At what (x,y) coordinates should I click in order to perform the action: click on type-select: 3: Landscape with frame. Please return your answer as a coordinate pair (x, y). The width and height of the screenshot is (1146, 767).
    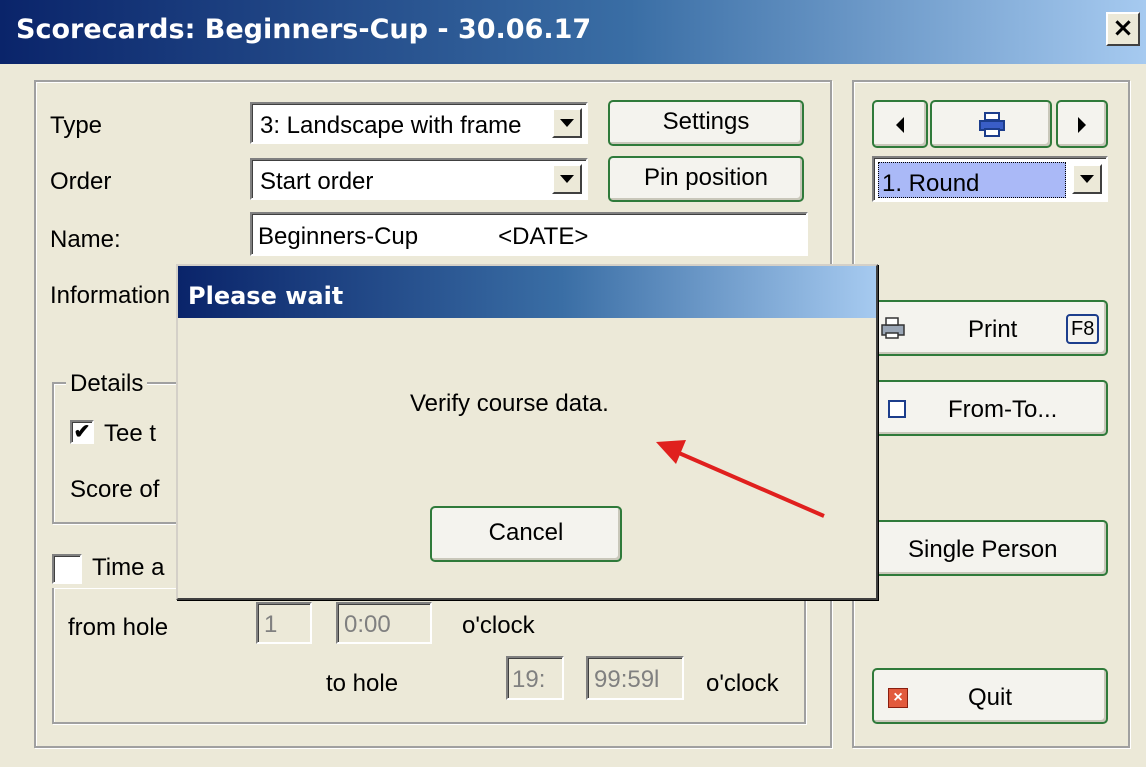
    Looking at the image, I should click on (419, 123).